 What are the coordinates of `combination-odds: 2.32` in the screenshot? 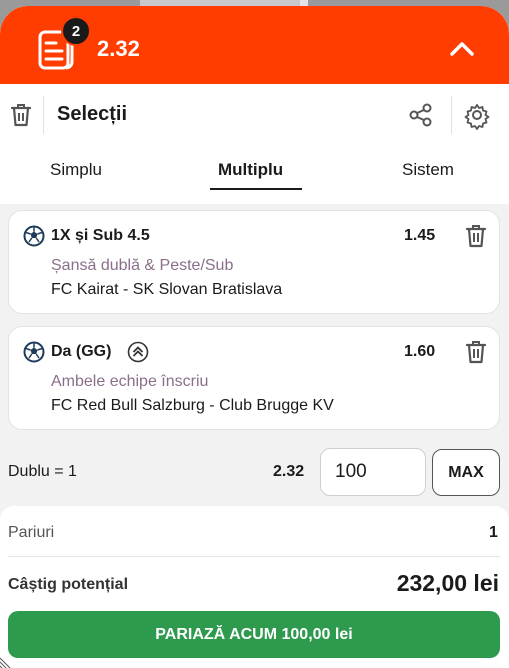 It's located at (289, 471).